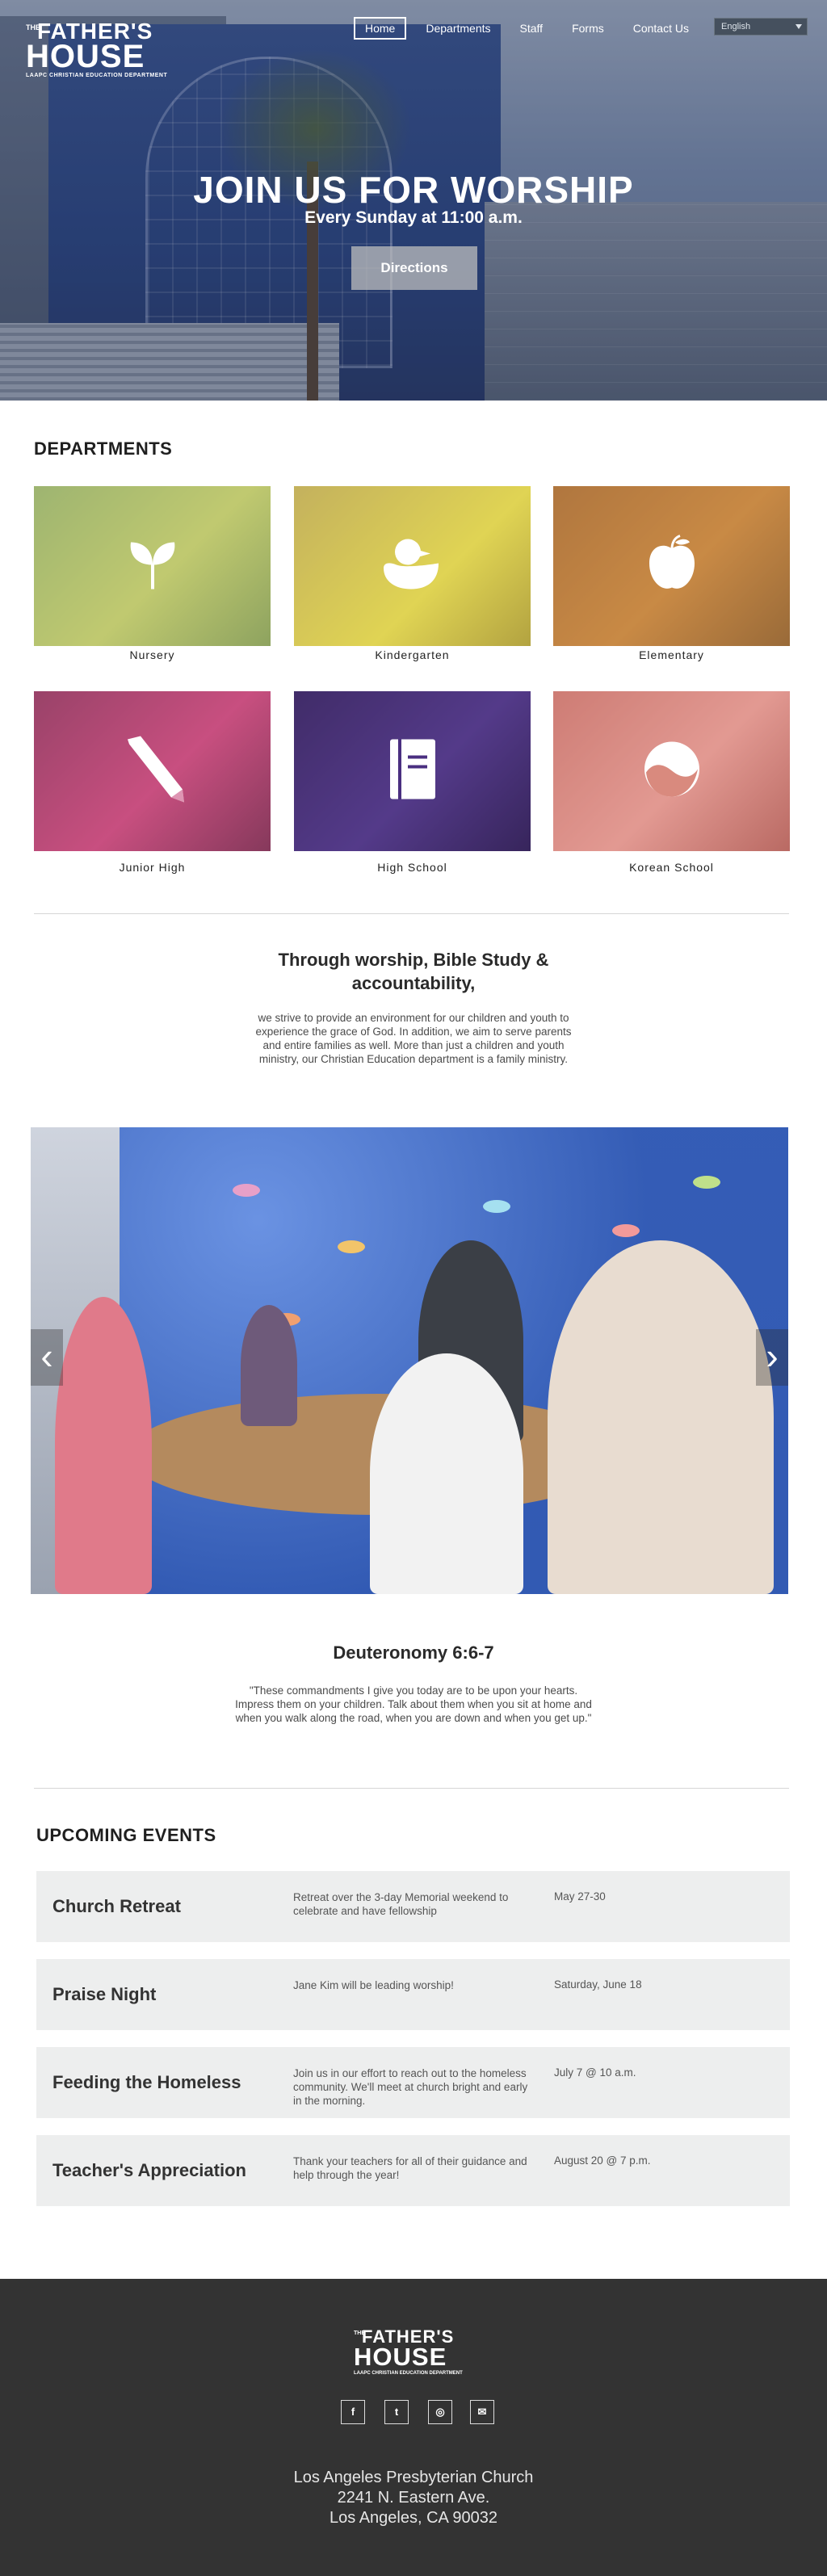  I want to click on event-name: Feeding the Homeless, so click(146, 2082).